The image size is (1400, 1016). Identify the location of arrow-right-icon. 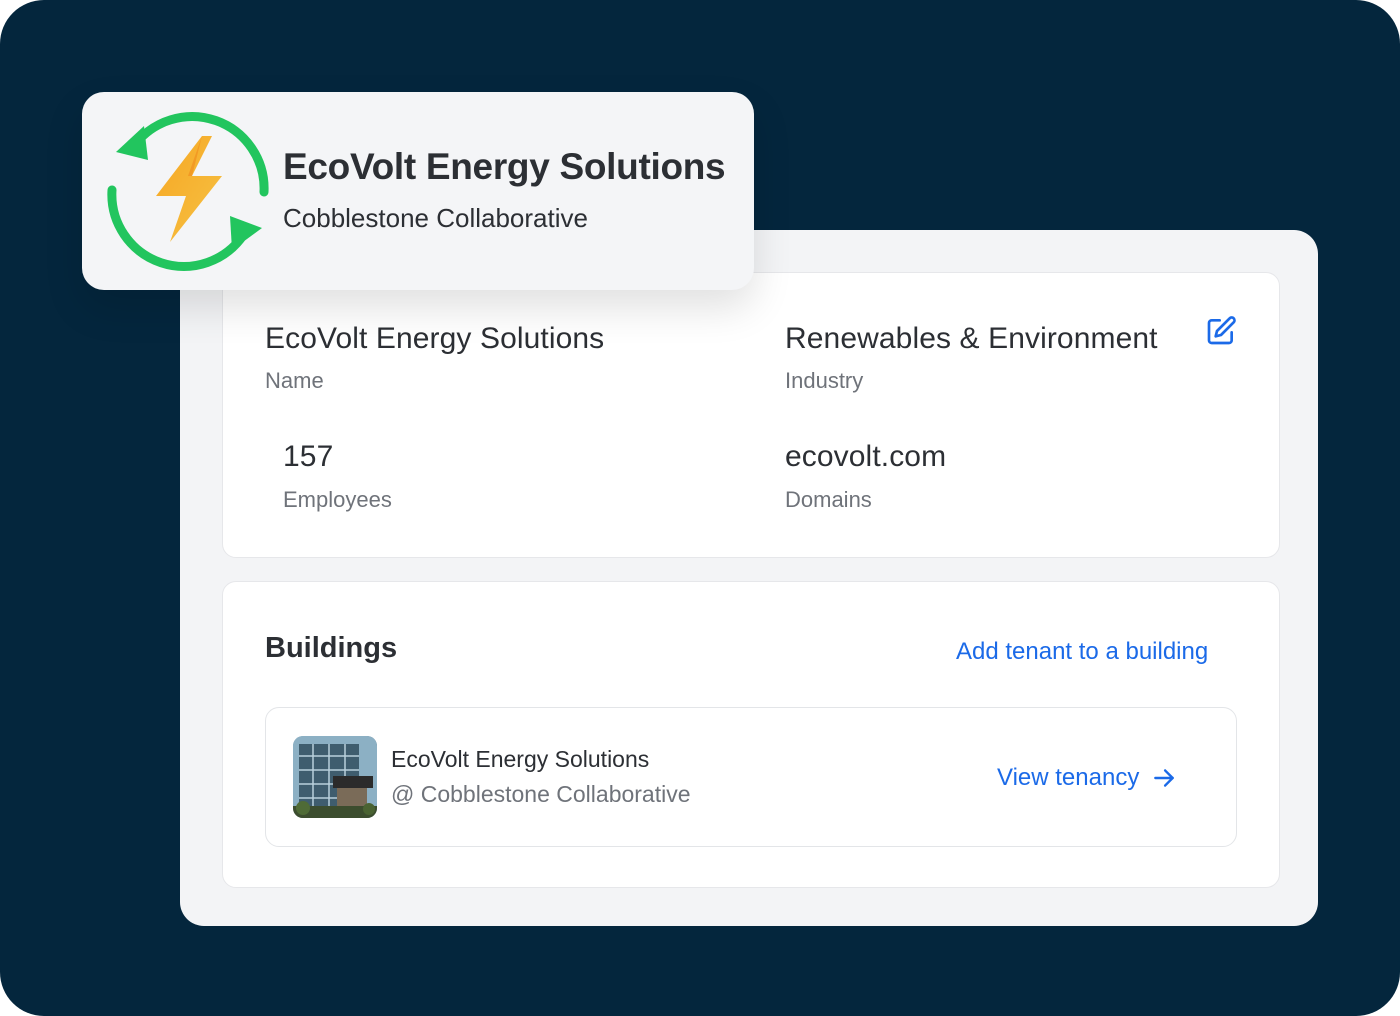
(1164, 778).